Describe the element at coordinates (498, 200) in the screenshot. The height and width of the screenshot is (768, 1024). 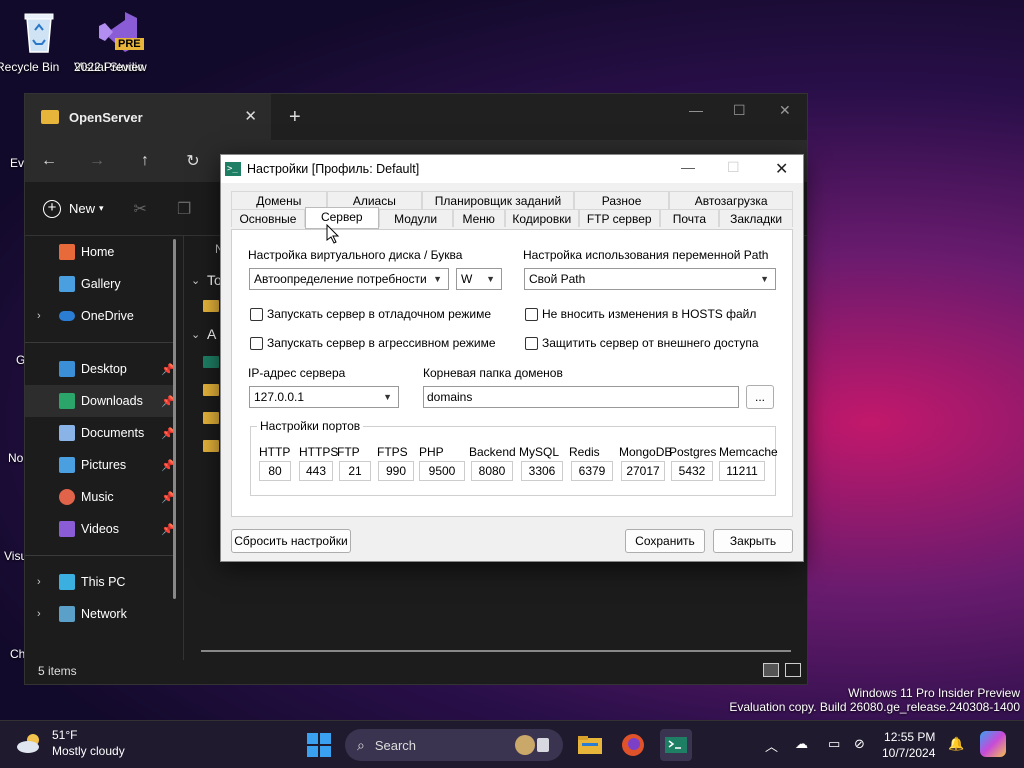
I see `tab-scheduler: Планировщик заданий` at that location.